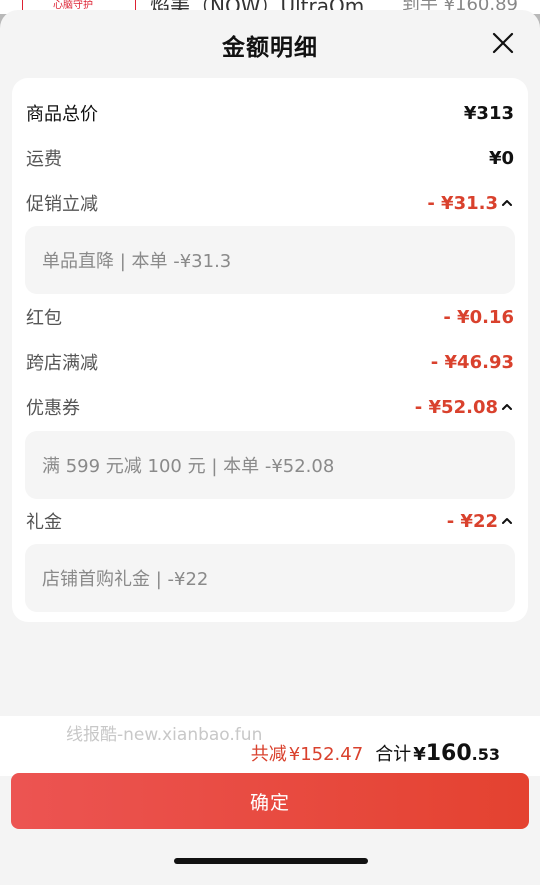 This screenshot has width=540, height=885. I want to click on promo-label: 促销立减, so click(62, 204).